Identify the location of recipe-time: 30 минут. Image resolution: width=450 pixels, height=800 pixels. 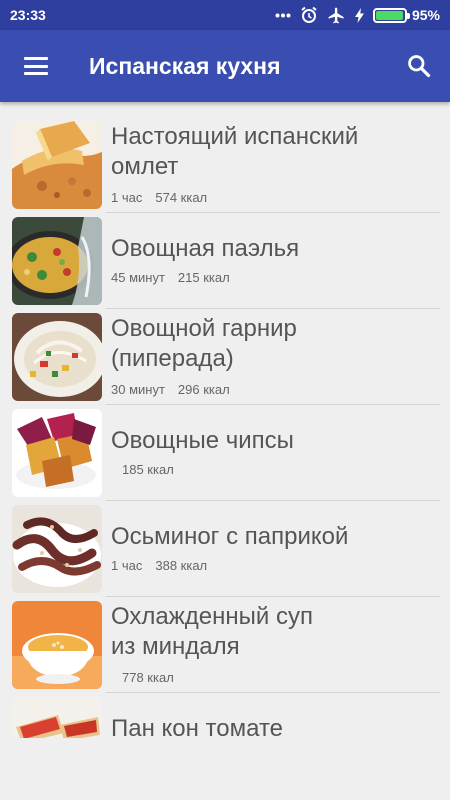
(138, 389).